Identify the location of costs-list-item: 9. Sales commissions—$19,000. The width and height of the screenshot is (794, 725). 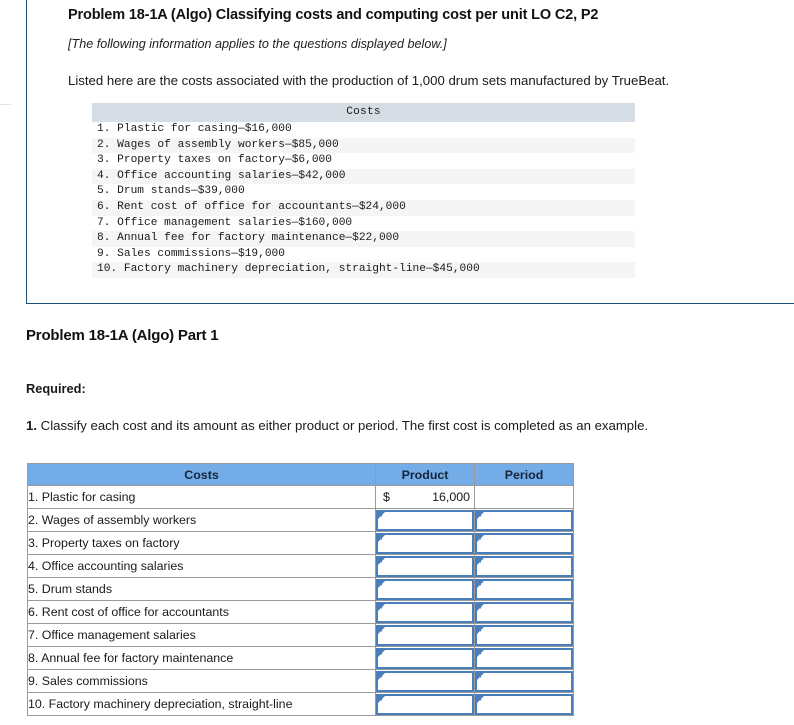
(363, 254).